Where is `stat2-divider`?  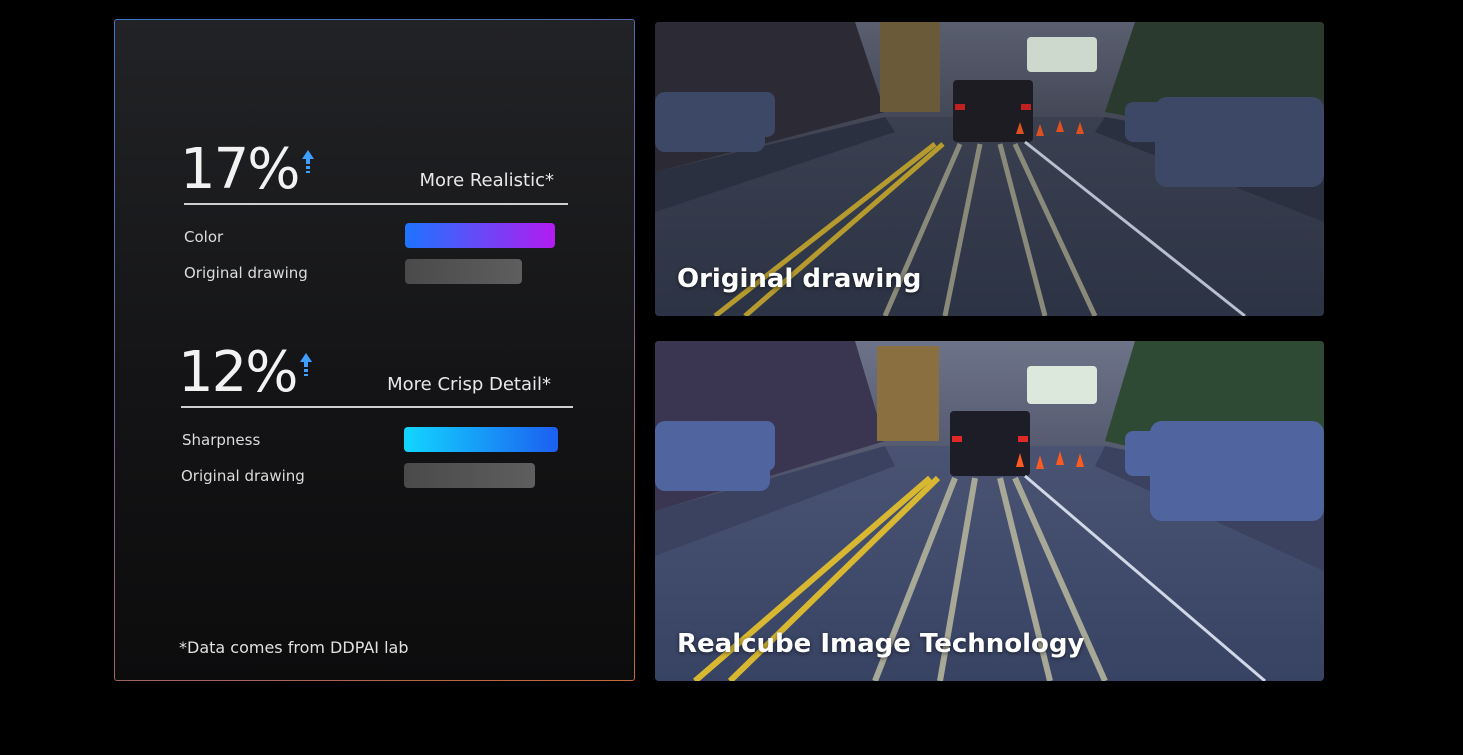
stat2-divider is located at coordinates (377, 407).